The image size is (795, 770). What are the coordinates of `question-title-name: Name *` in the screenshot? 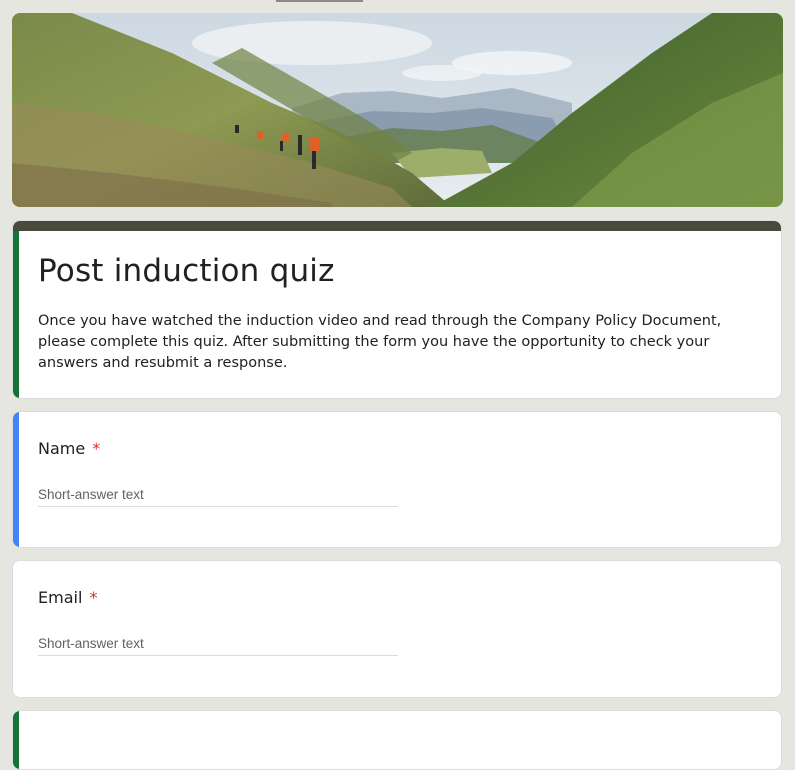 It's located at (69, 448).